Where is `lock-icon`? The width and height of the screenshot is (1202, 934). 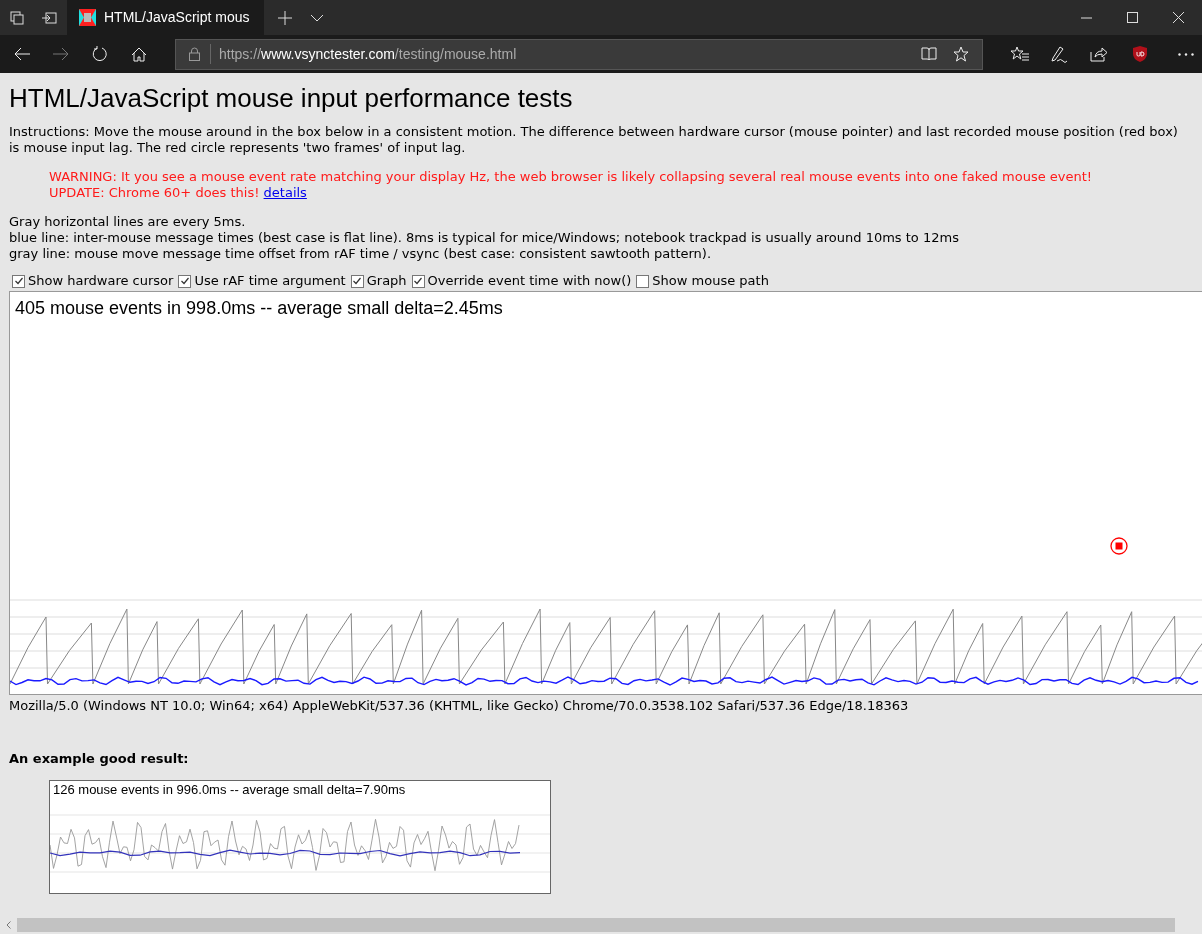 lock-icon is located at coordinates (194, 54).